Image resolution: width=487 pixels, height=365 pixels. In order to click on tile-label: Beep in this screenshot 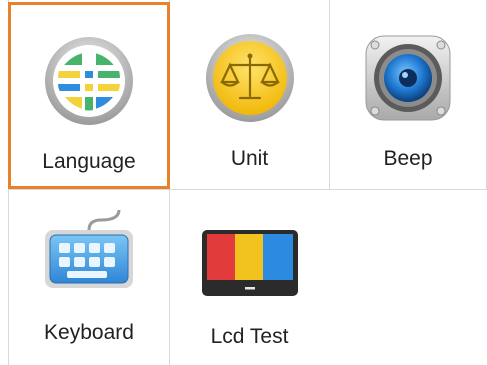, I will do `click(408, 158)`.